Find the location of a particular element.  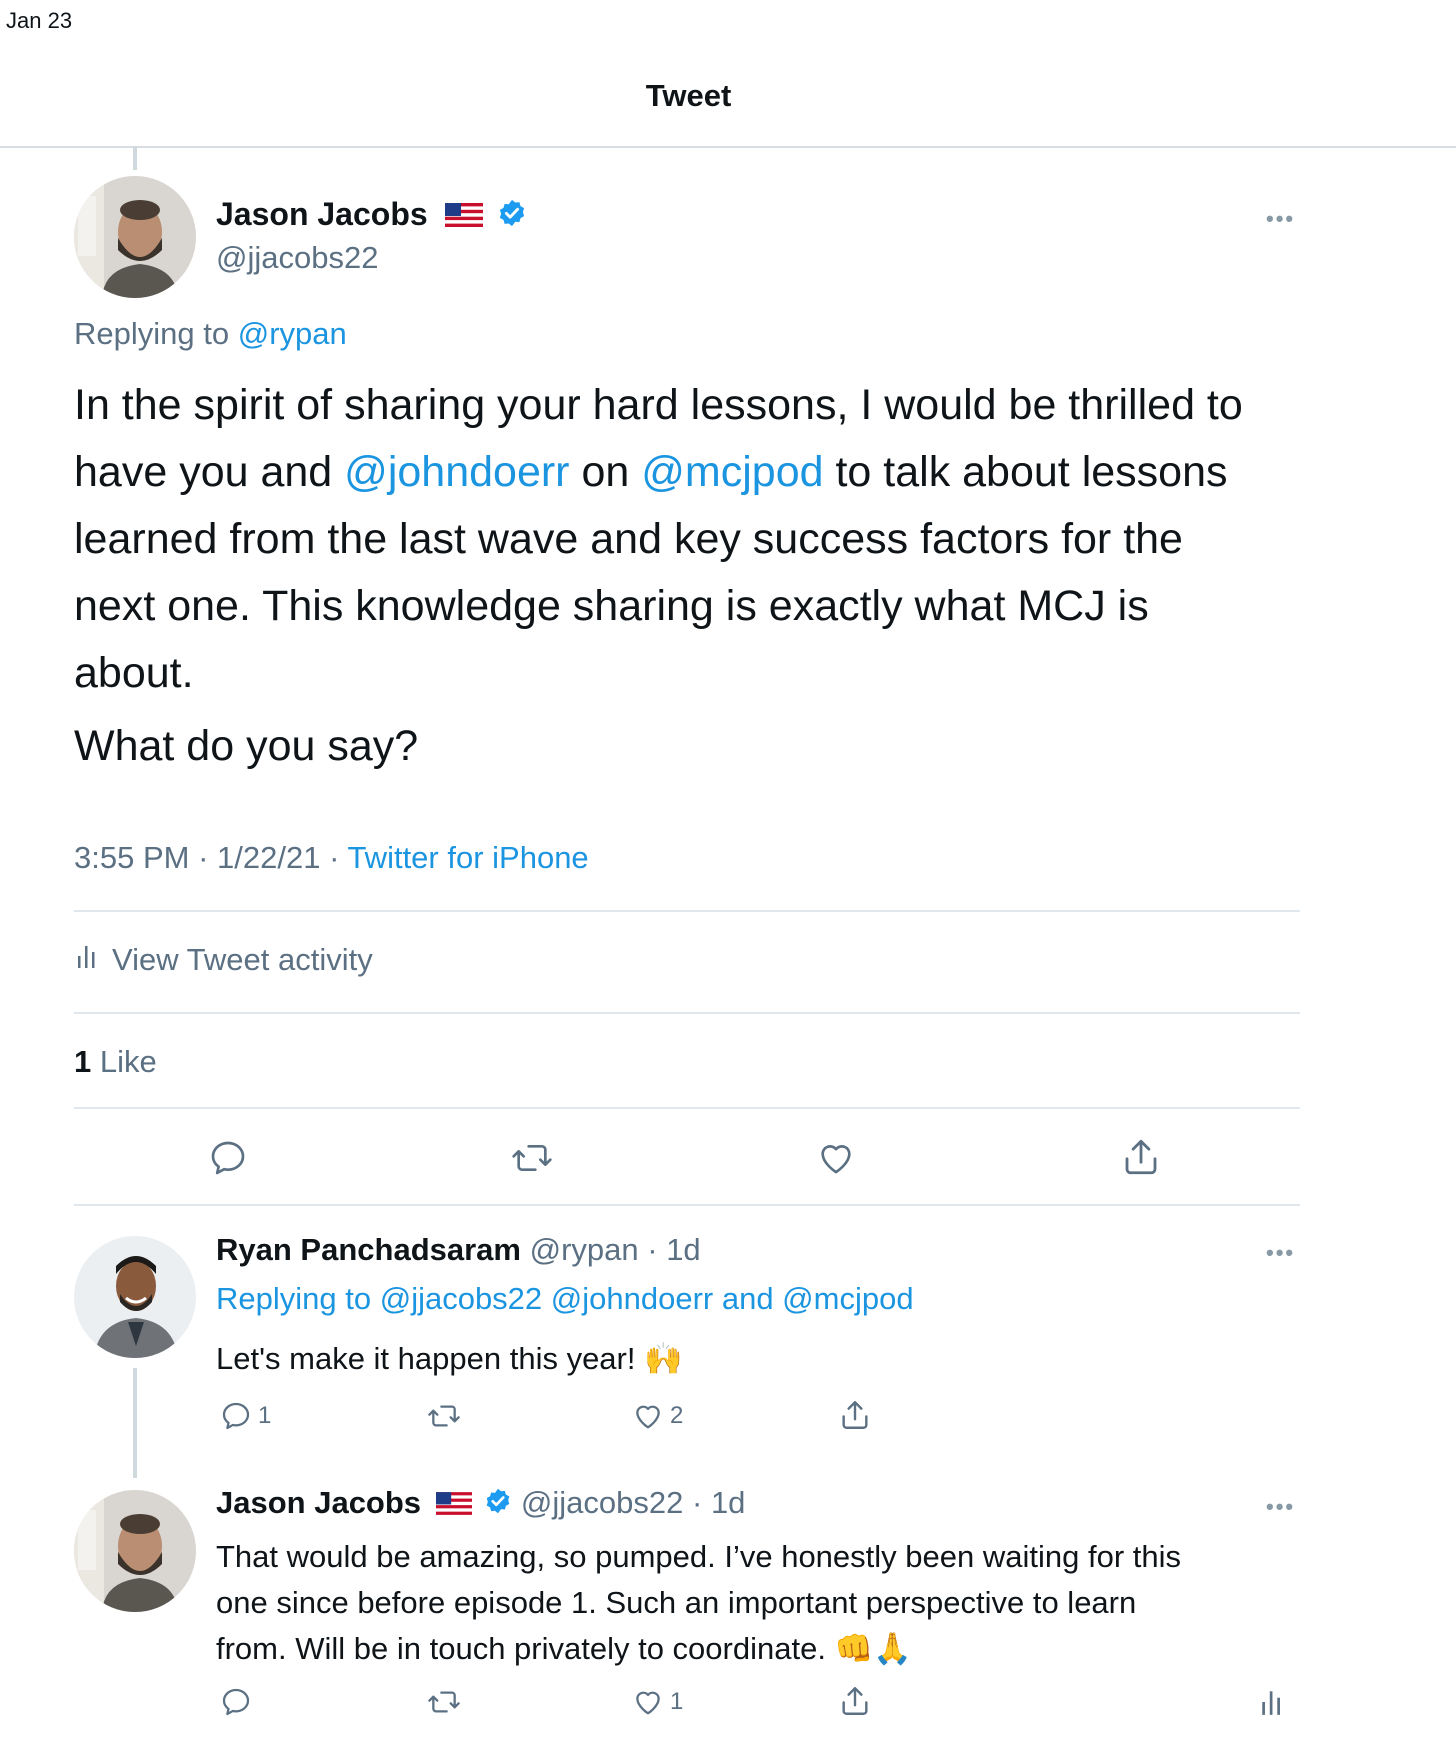

tweet-text: have you and is located at coordinates (209, 472).